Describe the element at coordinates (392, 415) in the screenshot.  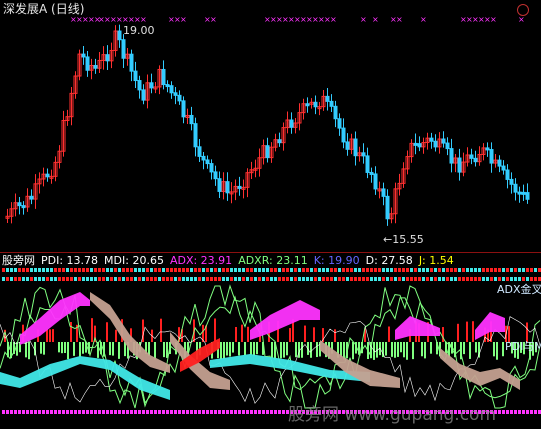
I see `watermark: 股旁网 www.gupang.com` at that location.